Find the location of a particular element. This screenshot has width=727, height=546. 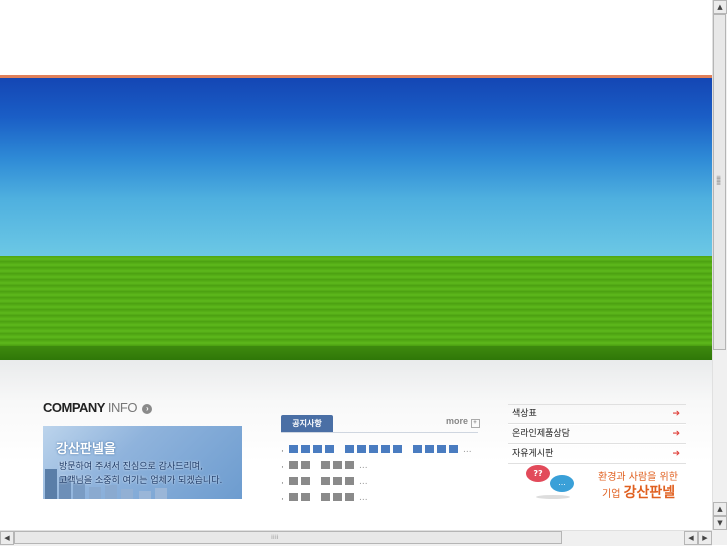

company-info-heading: COMPANY INFO › is located at coordinates (98, 407).